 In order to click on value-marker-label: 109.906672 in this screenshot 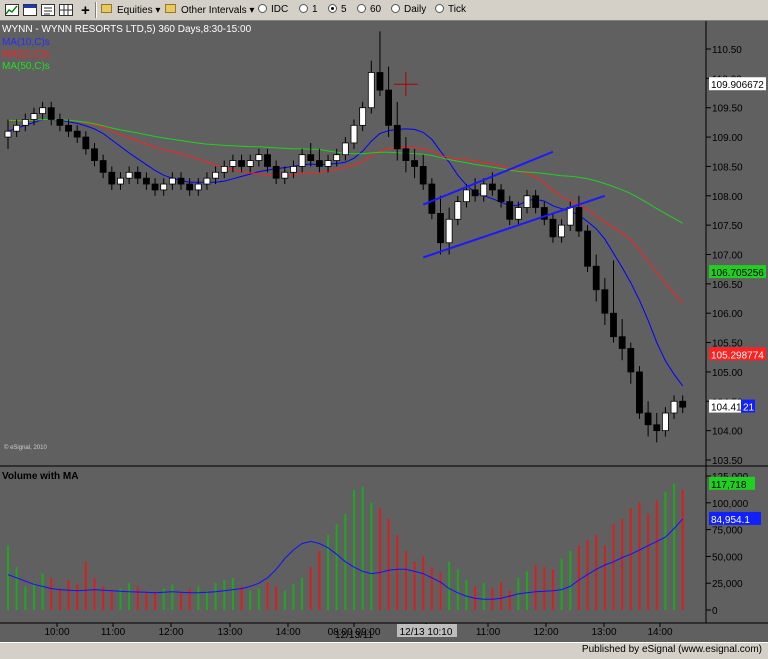, I will do `click(737, 85)`.